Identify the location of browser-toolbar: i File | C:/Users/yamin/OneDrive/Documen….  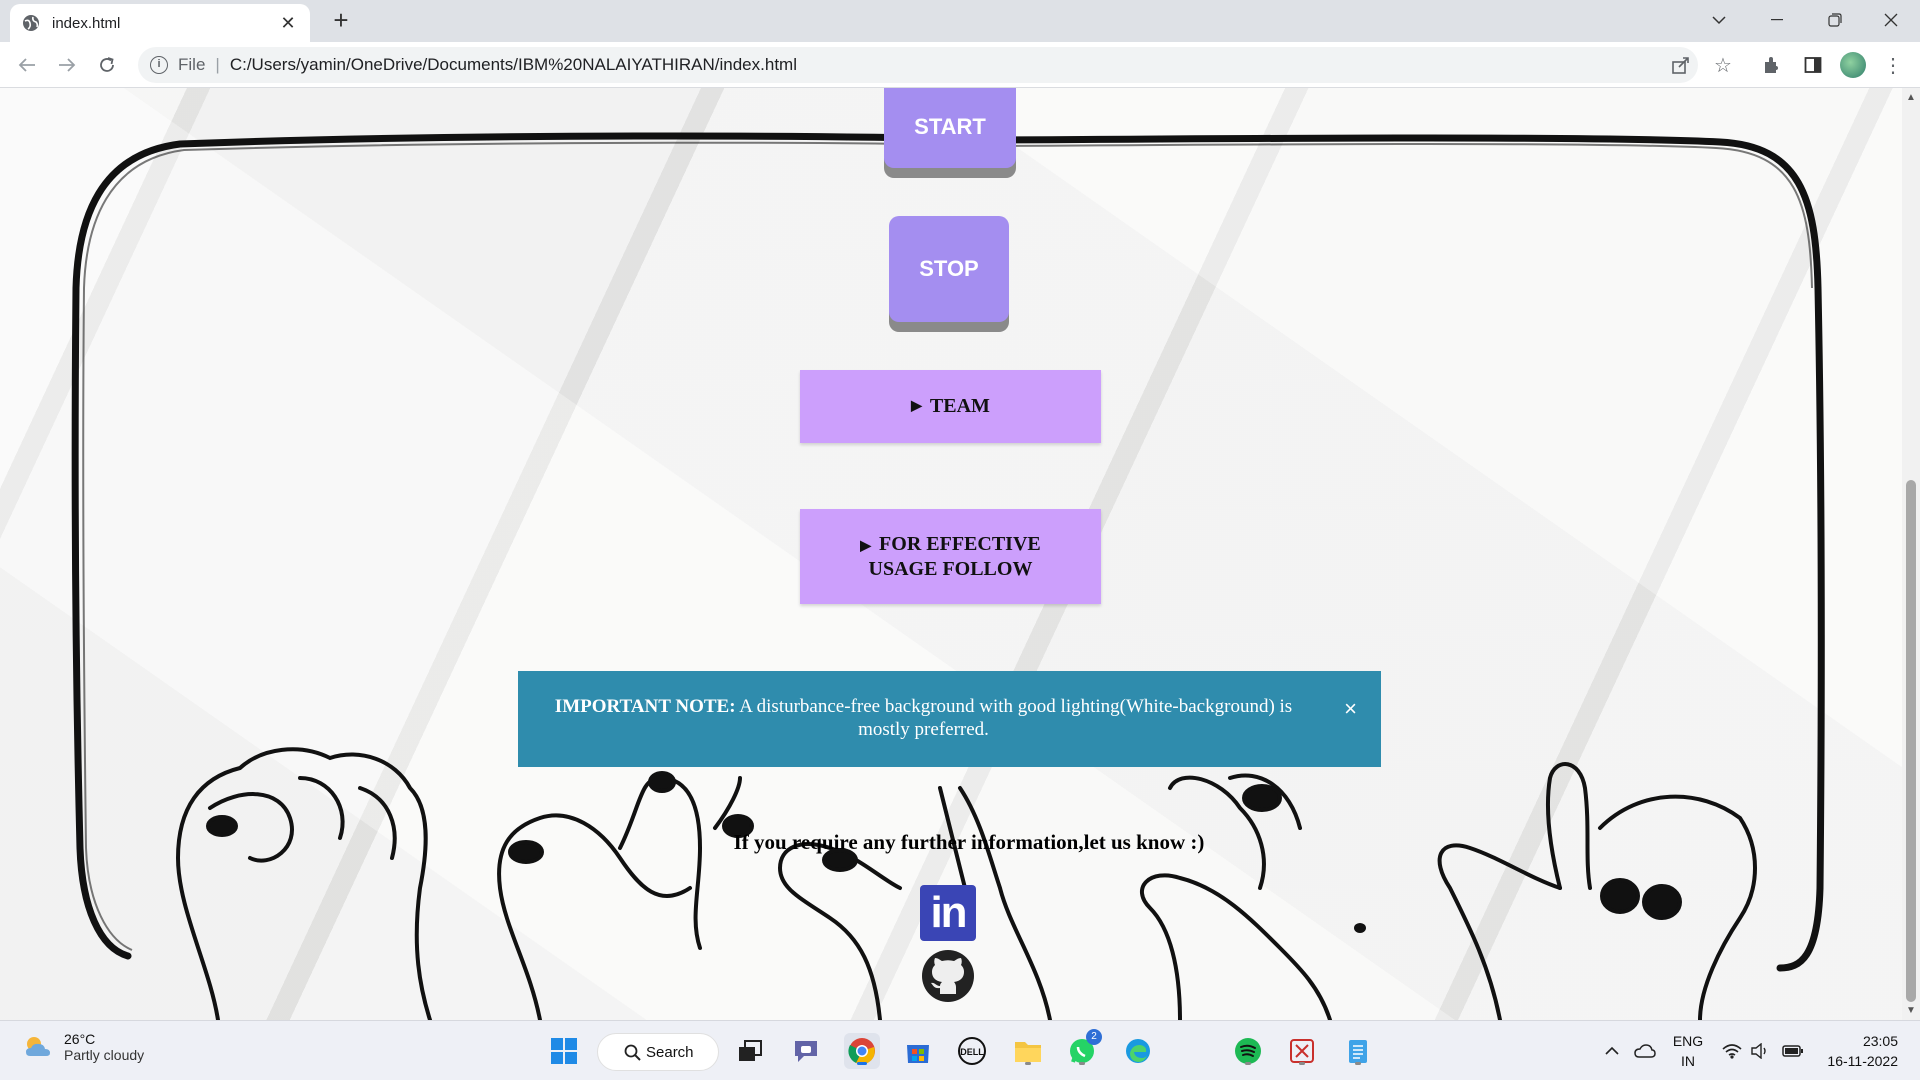
(960, 65).